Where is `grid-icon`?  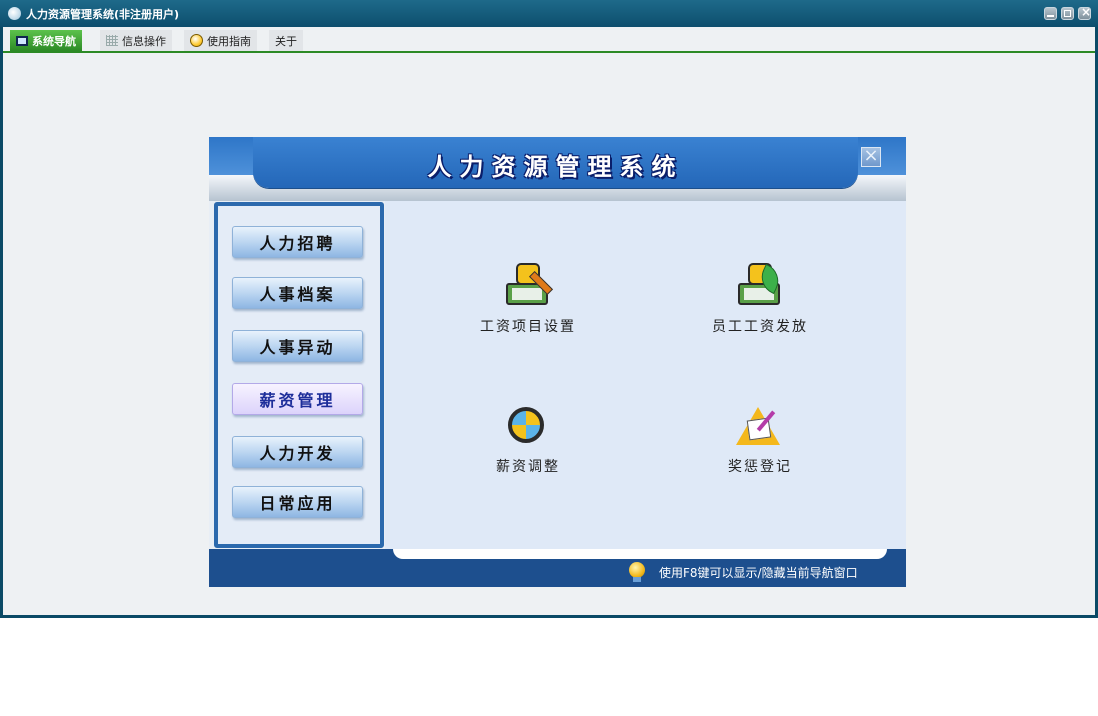
grid-icon is located at coordinates (112, 40).